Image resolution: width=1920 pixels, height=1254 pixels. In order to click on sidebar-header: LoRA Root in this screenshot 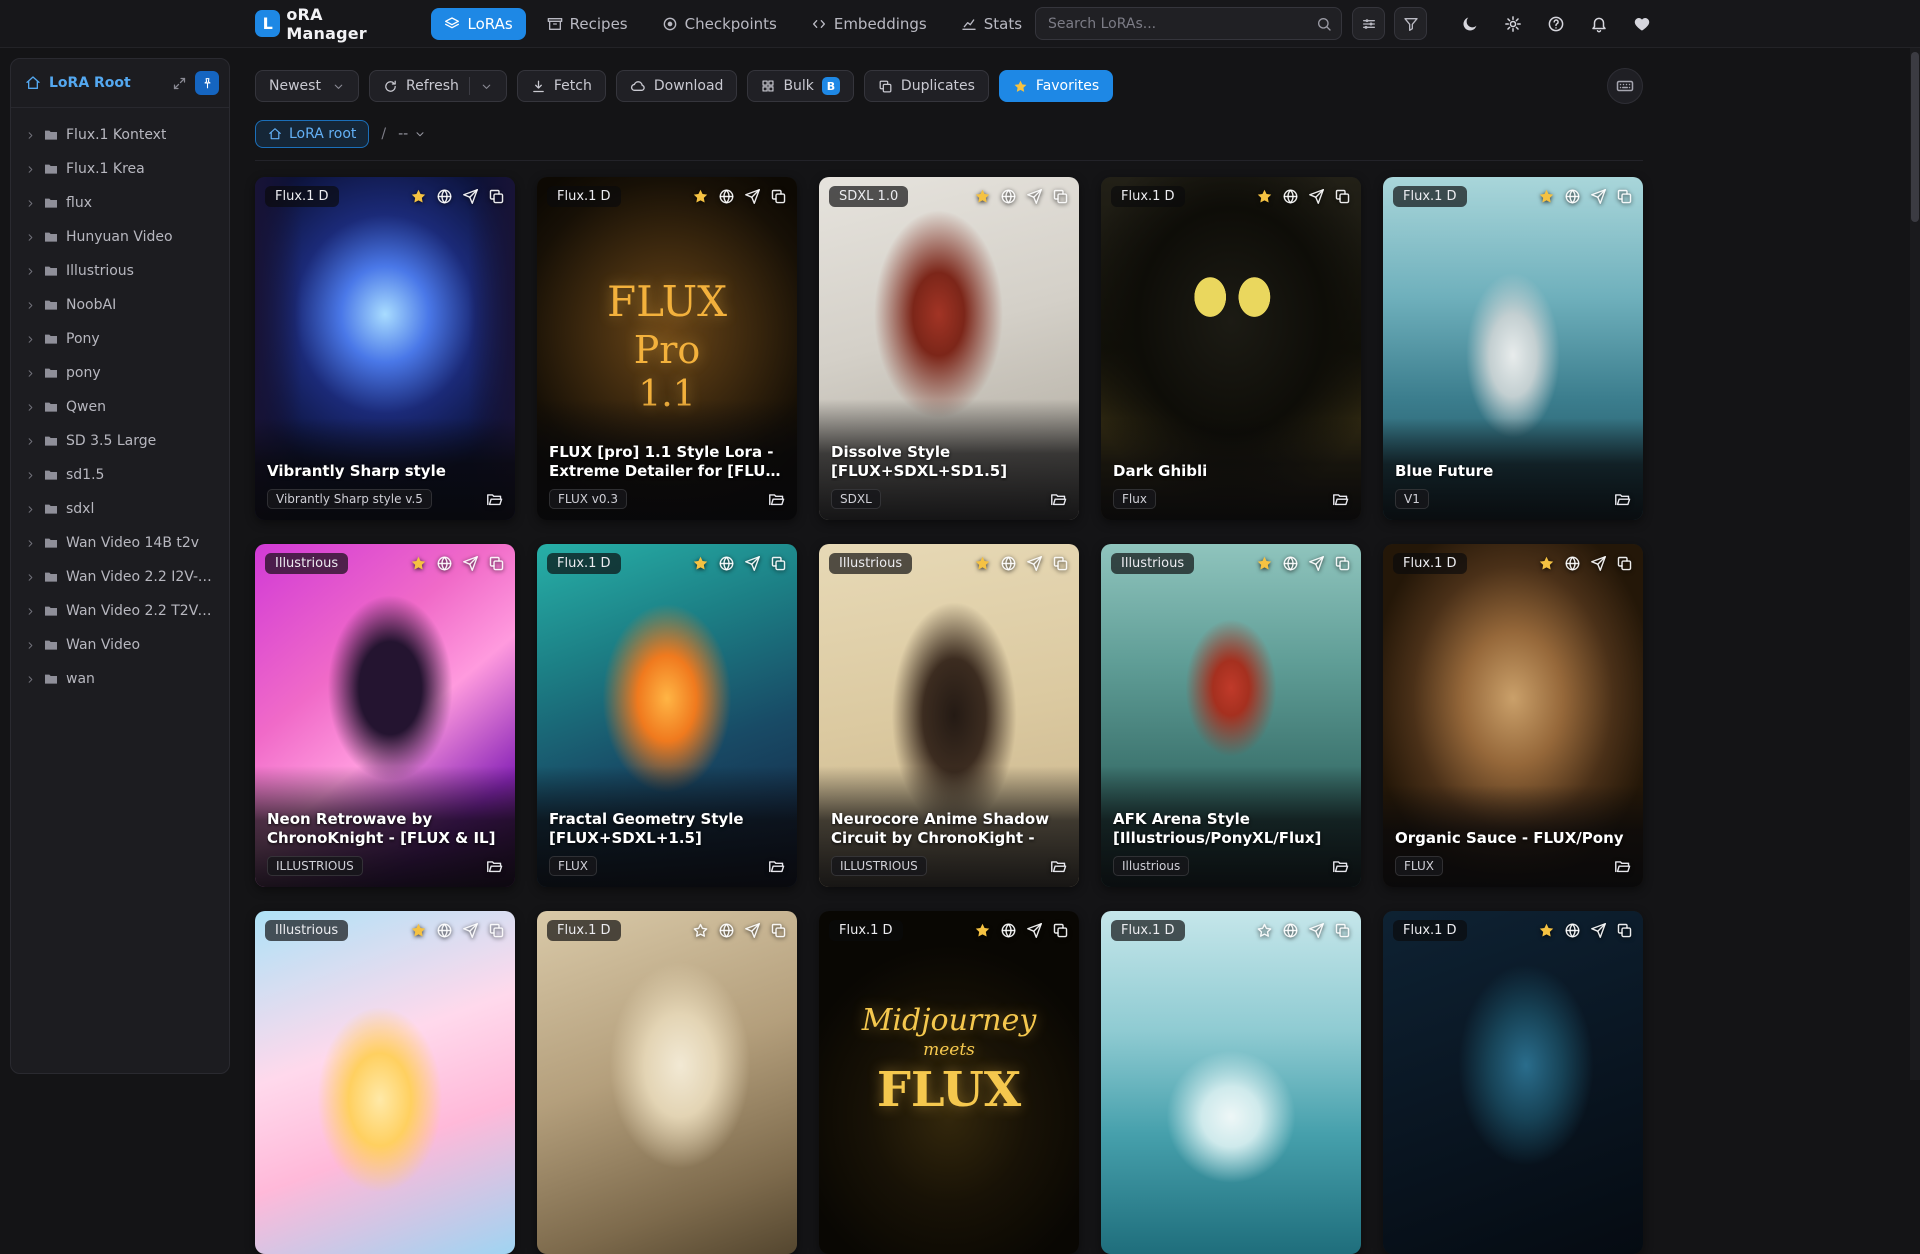, I will do `click(120, 83)`.